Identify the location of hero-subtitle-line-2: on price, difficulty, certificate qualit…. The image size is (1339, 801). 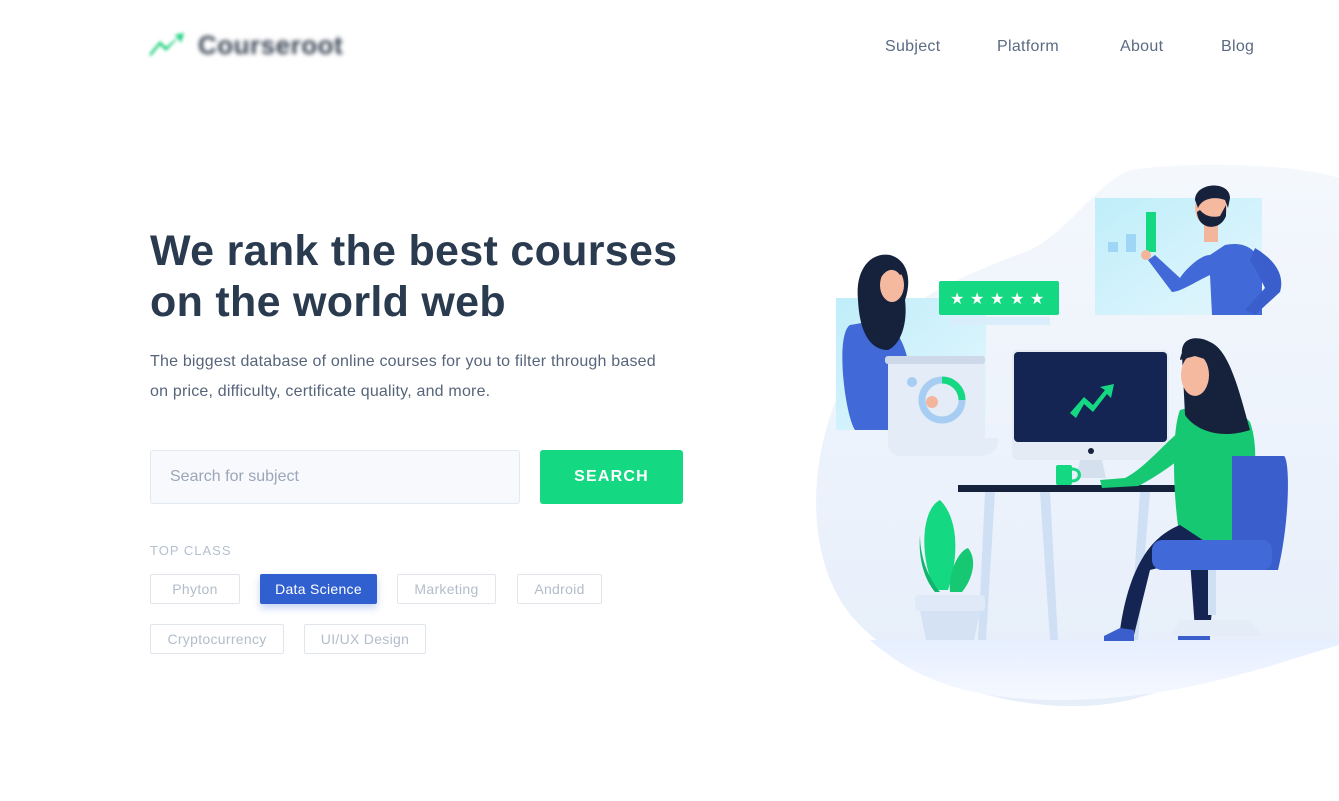
(320, 391).